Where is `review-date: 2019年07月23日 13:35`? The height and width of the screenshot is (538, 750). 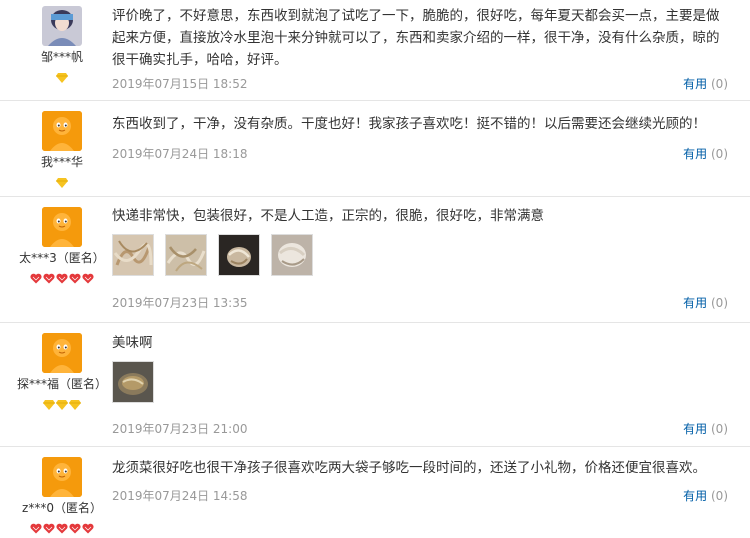
review-date: 2019年07月23日 13:35 is located at coordinates (180, 303).